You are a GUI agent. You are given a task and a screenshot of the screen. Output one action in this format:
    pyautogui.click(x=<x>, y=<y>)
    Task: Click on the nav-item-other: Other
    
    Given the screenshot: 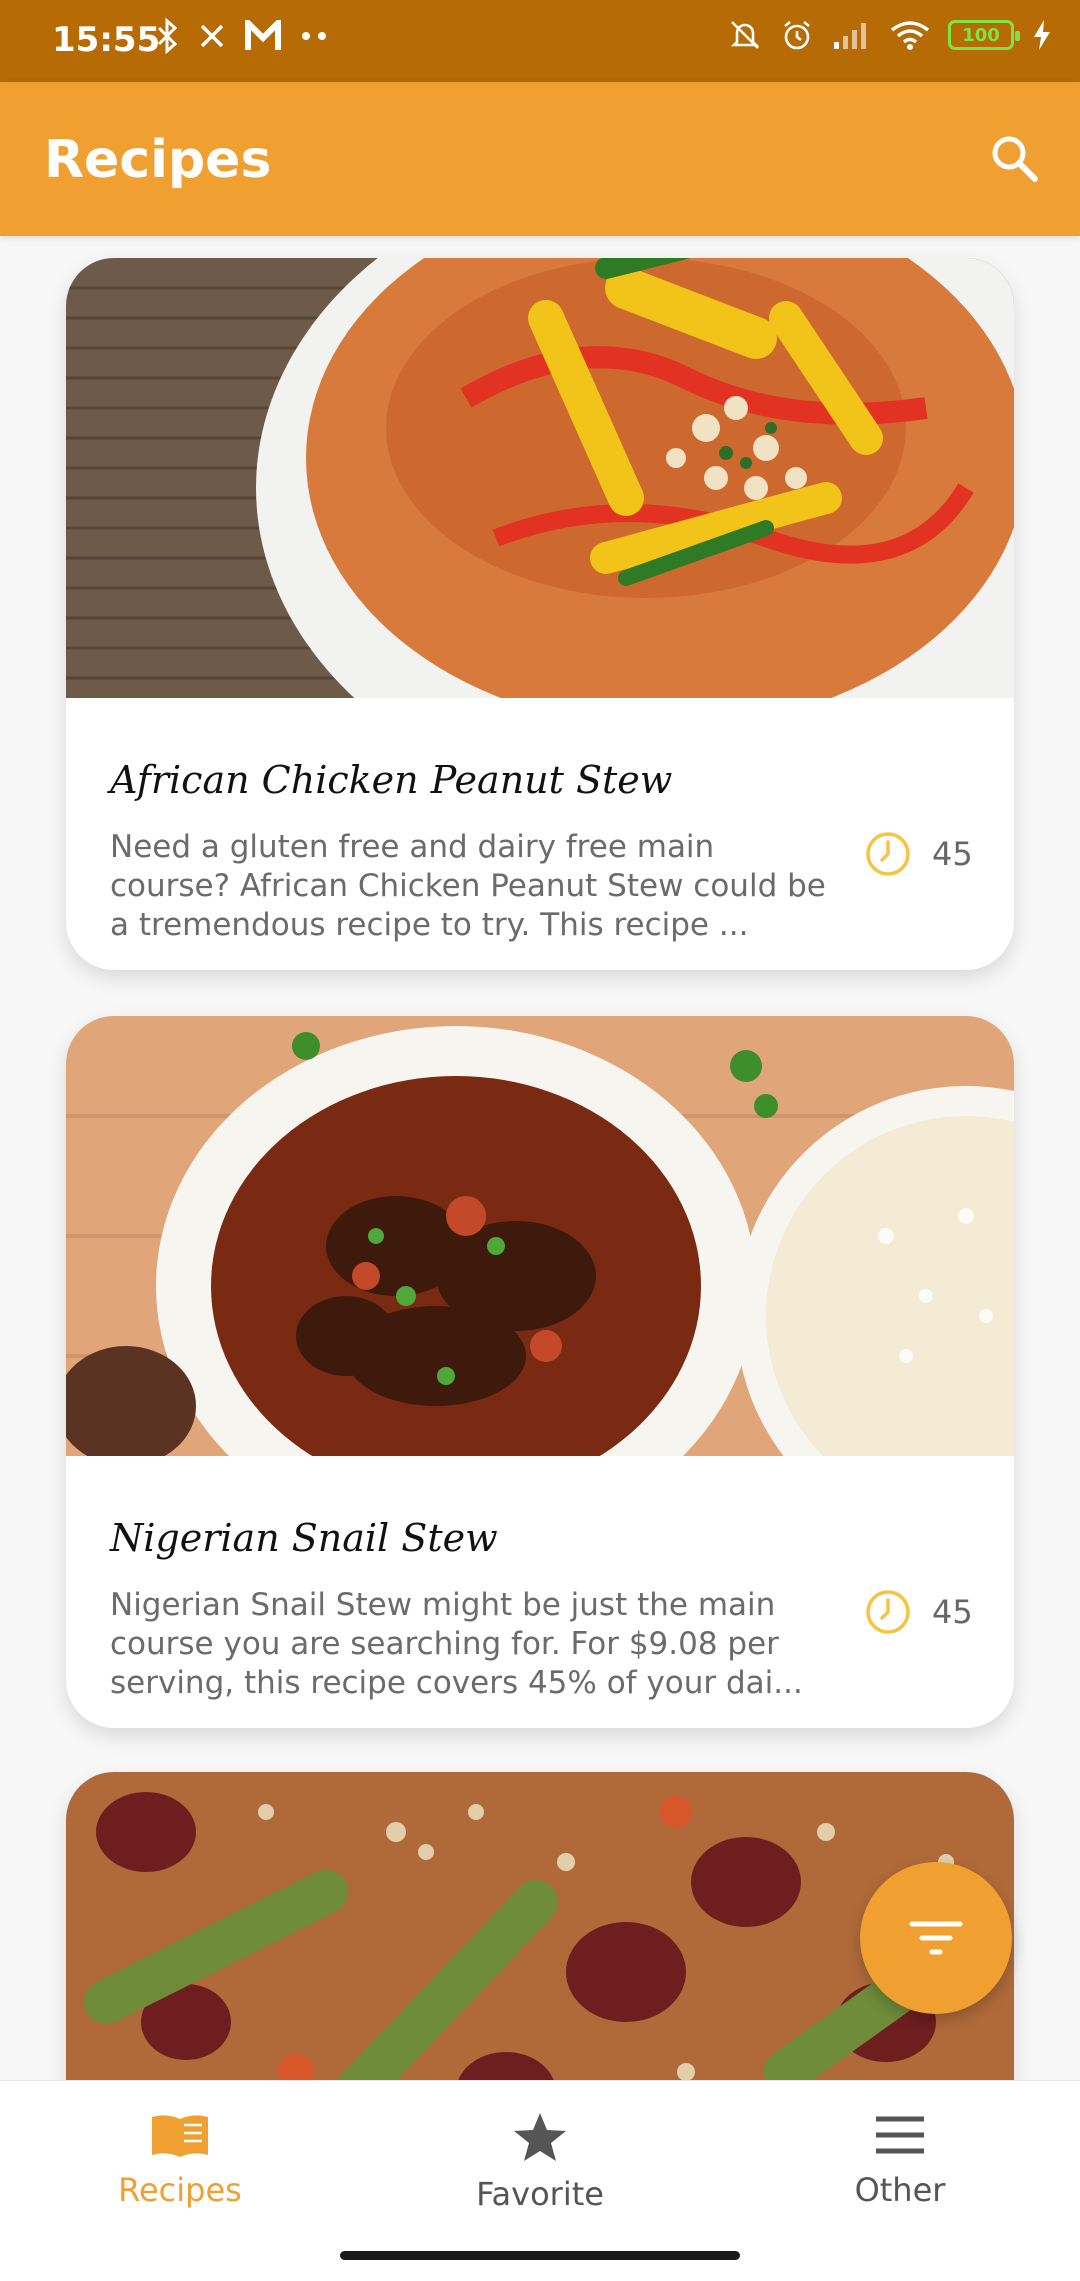 What is the action you would take?
    pyautogui.click(x=900, y=2171)
    